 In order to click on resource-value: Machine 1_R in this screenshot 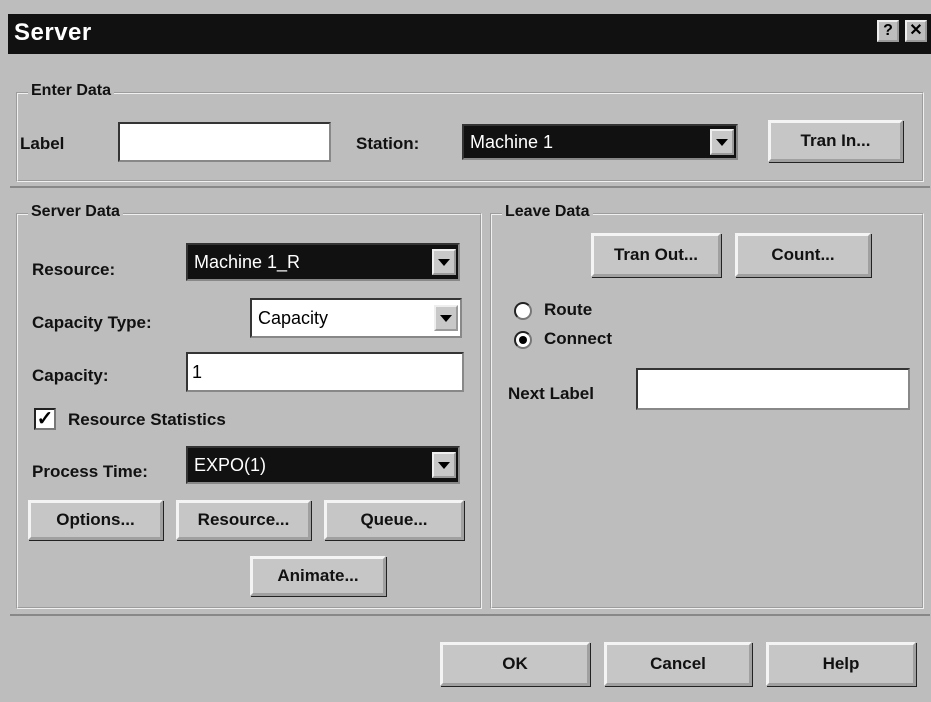, I will do `click(247, 262)`.